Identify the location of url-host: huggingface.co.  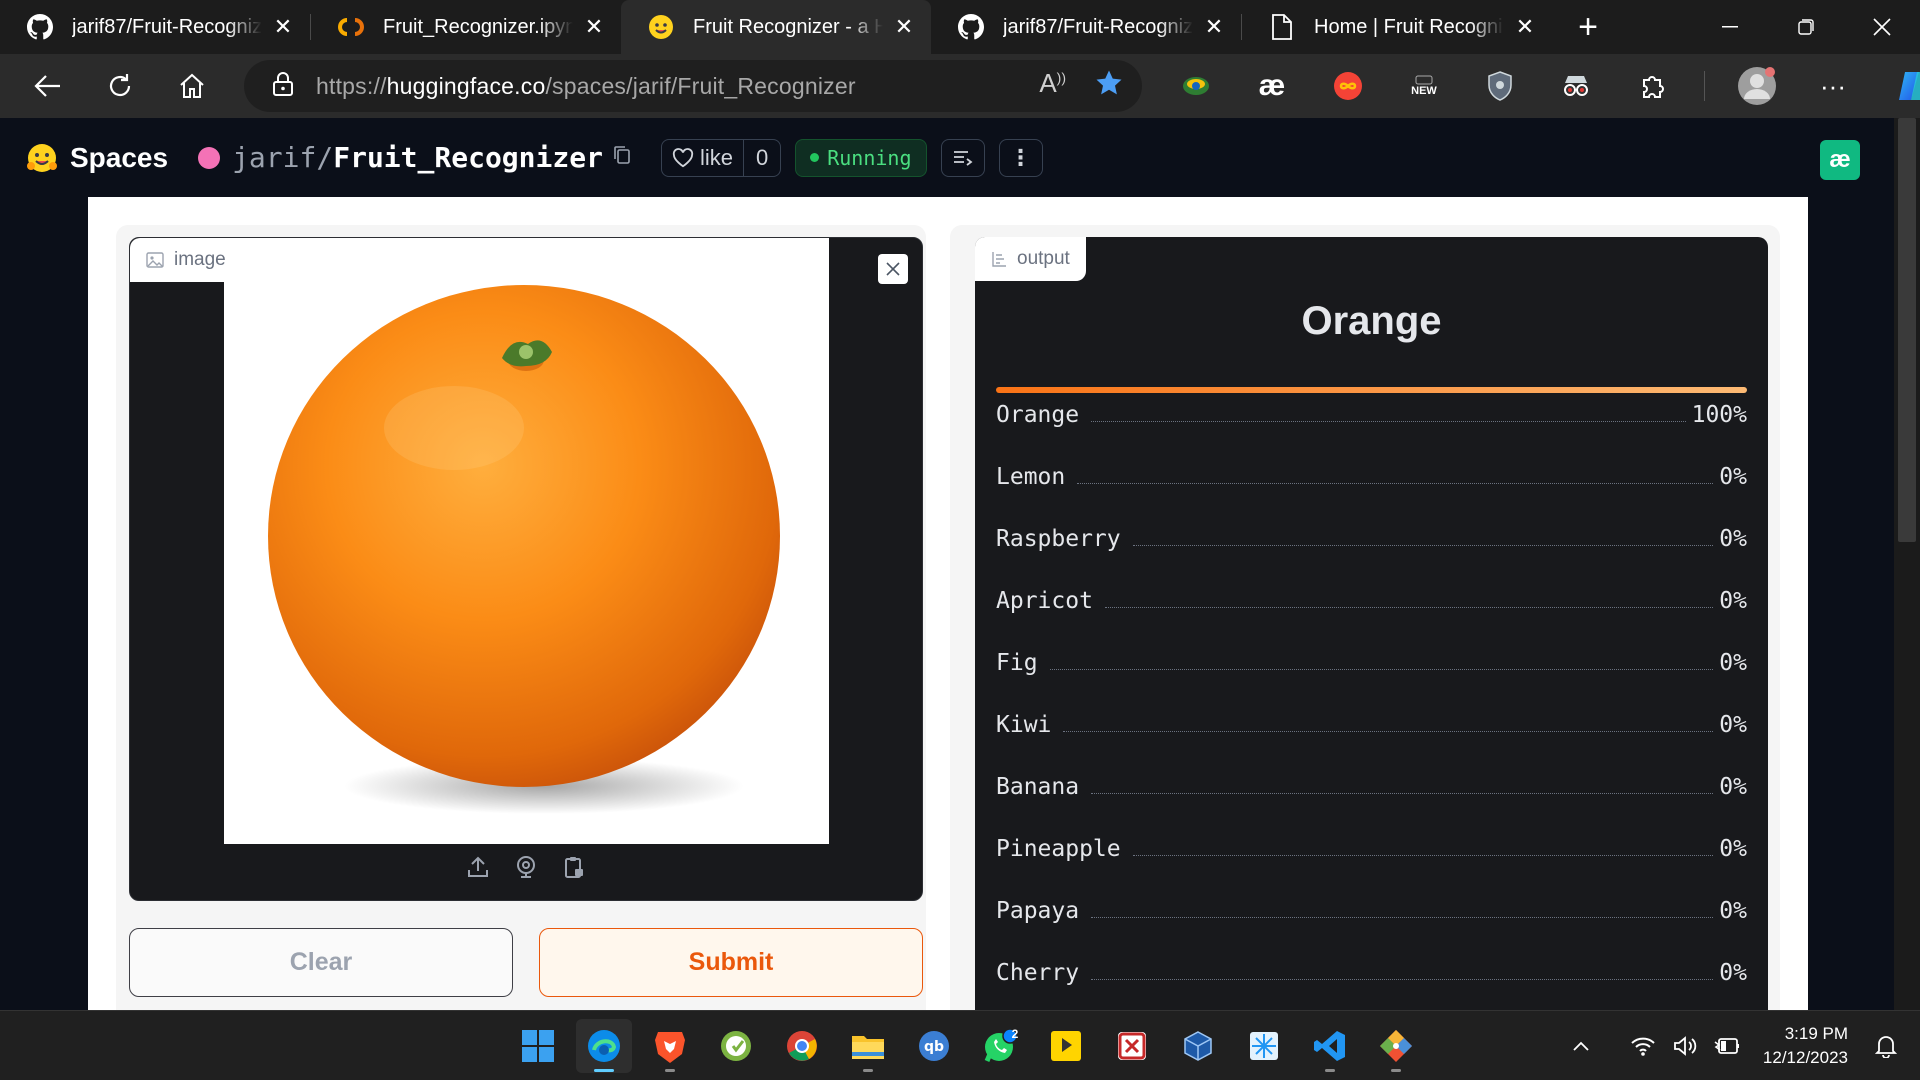
(466, 85).